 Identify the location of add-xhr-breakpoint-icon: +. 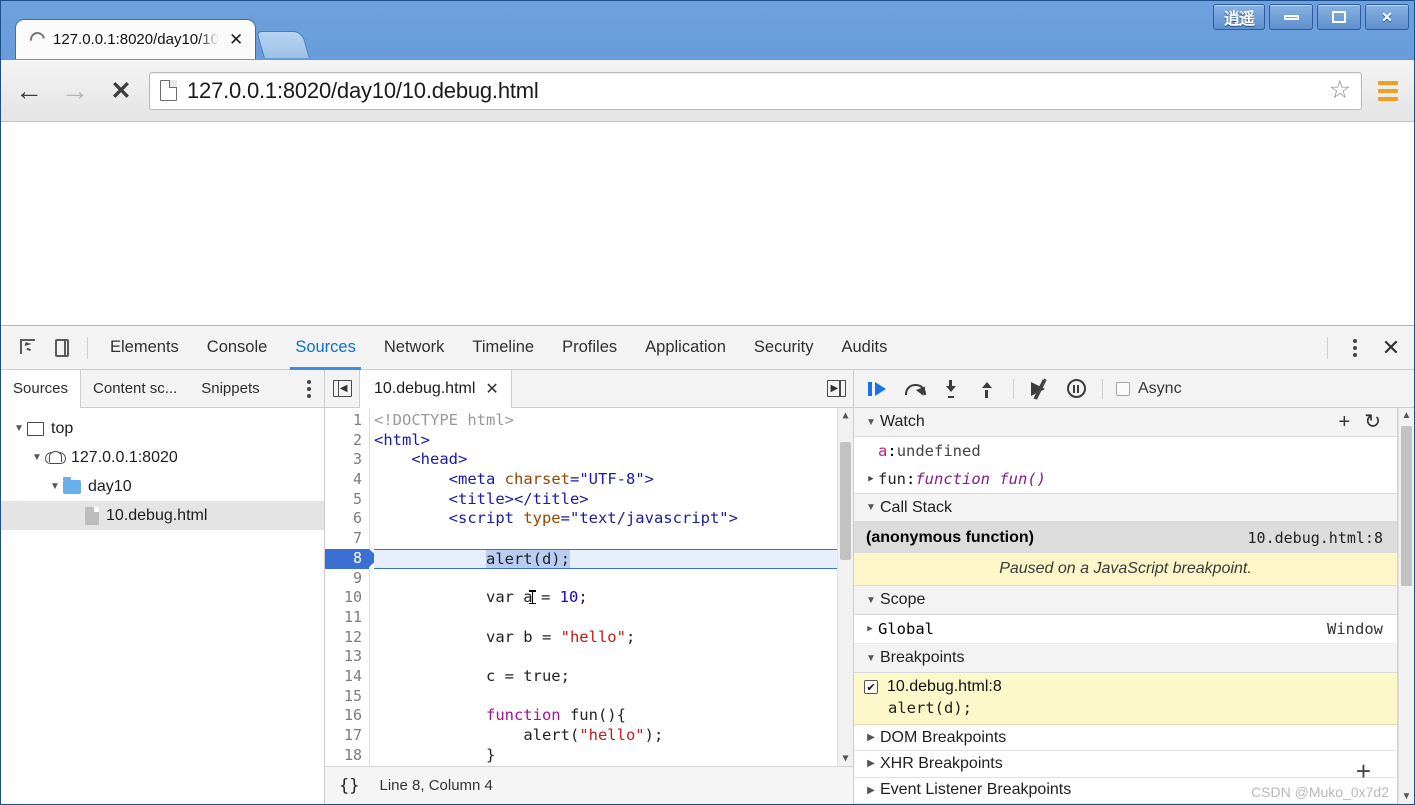
(1363, 771).